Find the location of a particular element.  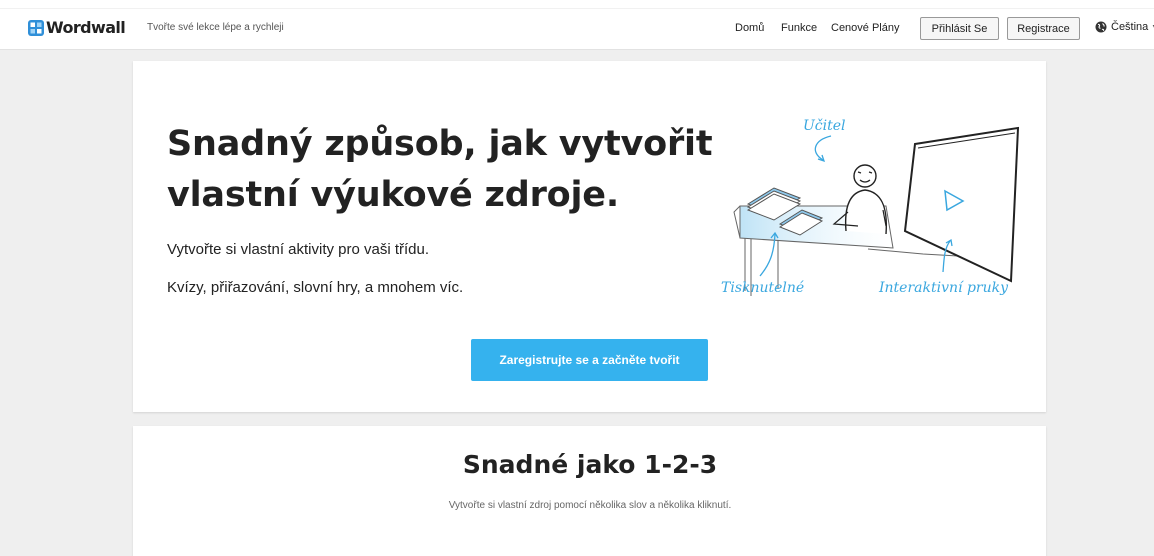

nav-link-pricing: Cenové Plány is located at coordinates (865, 28).